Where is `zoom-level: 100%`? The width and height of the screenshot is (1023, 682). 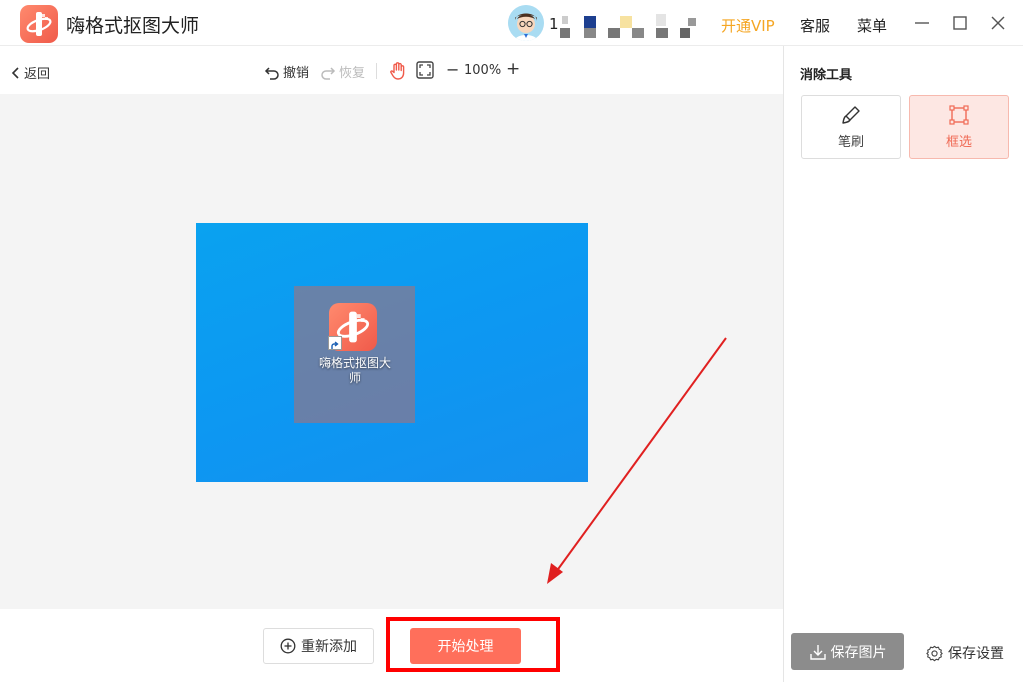
zoom-level: 100% is located at coordinates (483, 70).